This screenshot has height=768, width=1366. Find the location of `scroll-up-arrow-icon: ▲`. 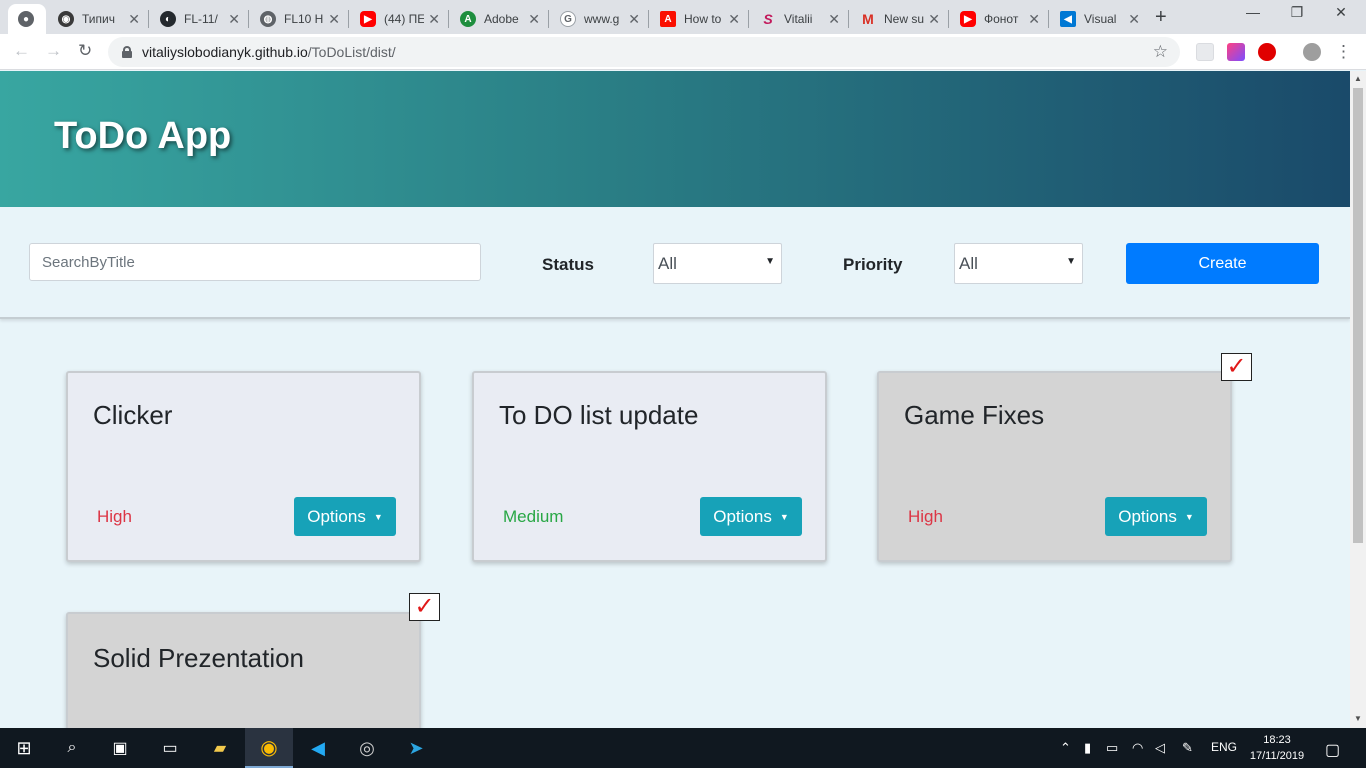

scroll-up-arrow-icon: ▲ is located at coordinates (1358, 78).